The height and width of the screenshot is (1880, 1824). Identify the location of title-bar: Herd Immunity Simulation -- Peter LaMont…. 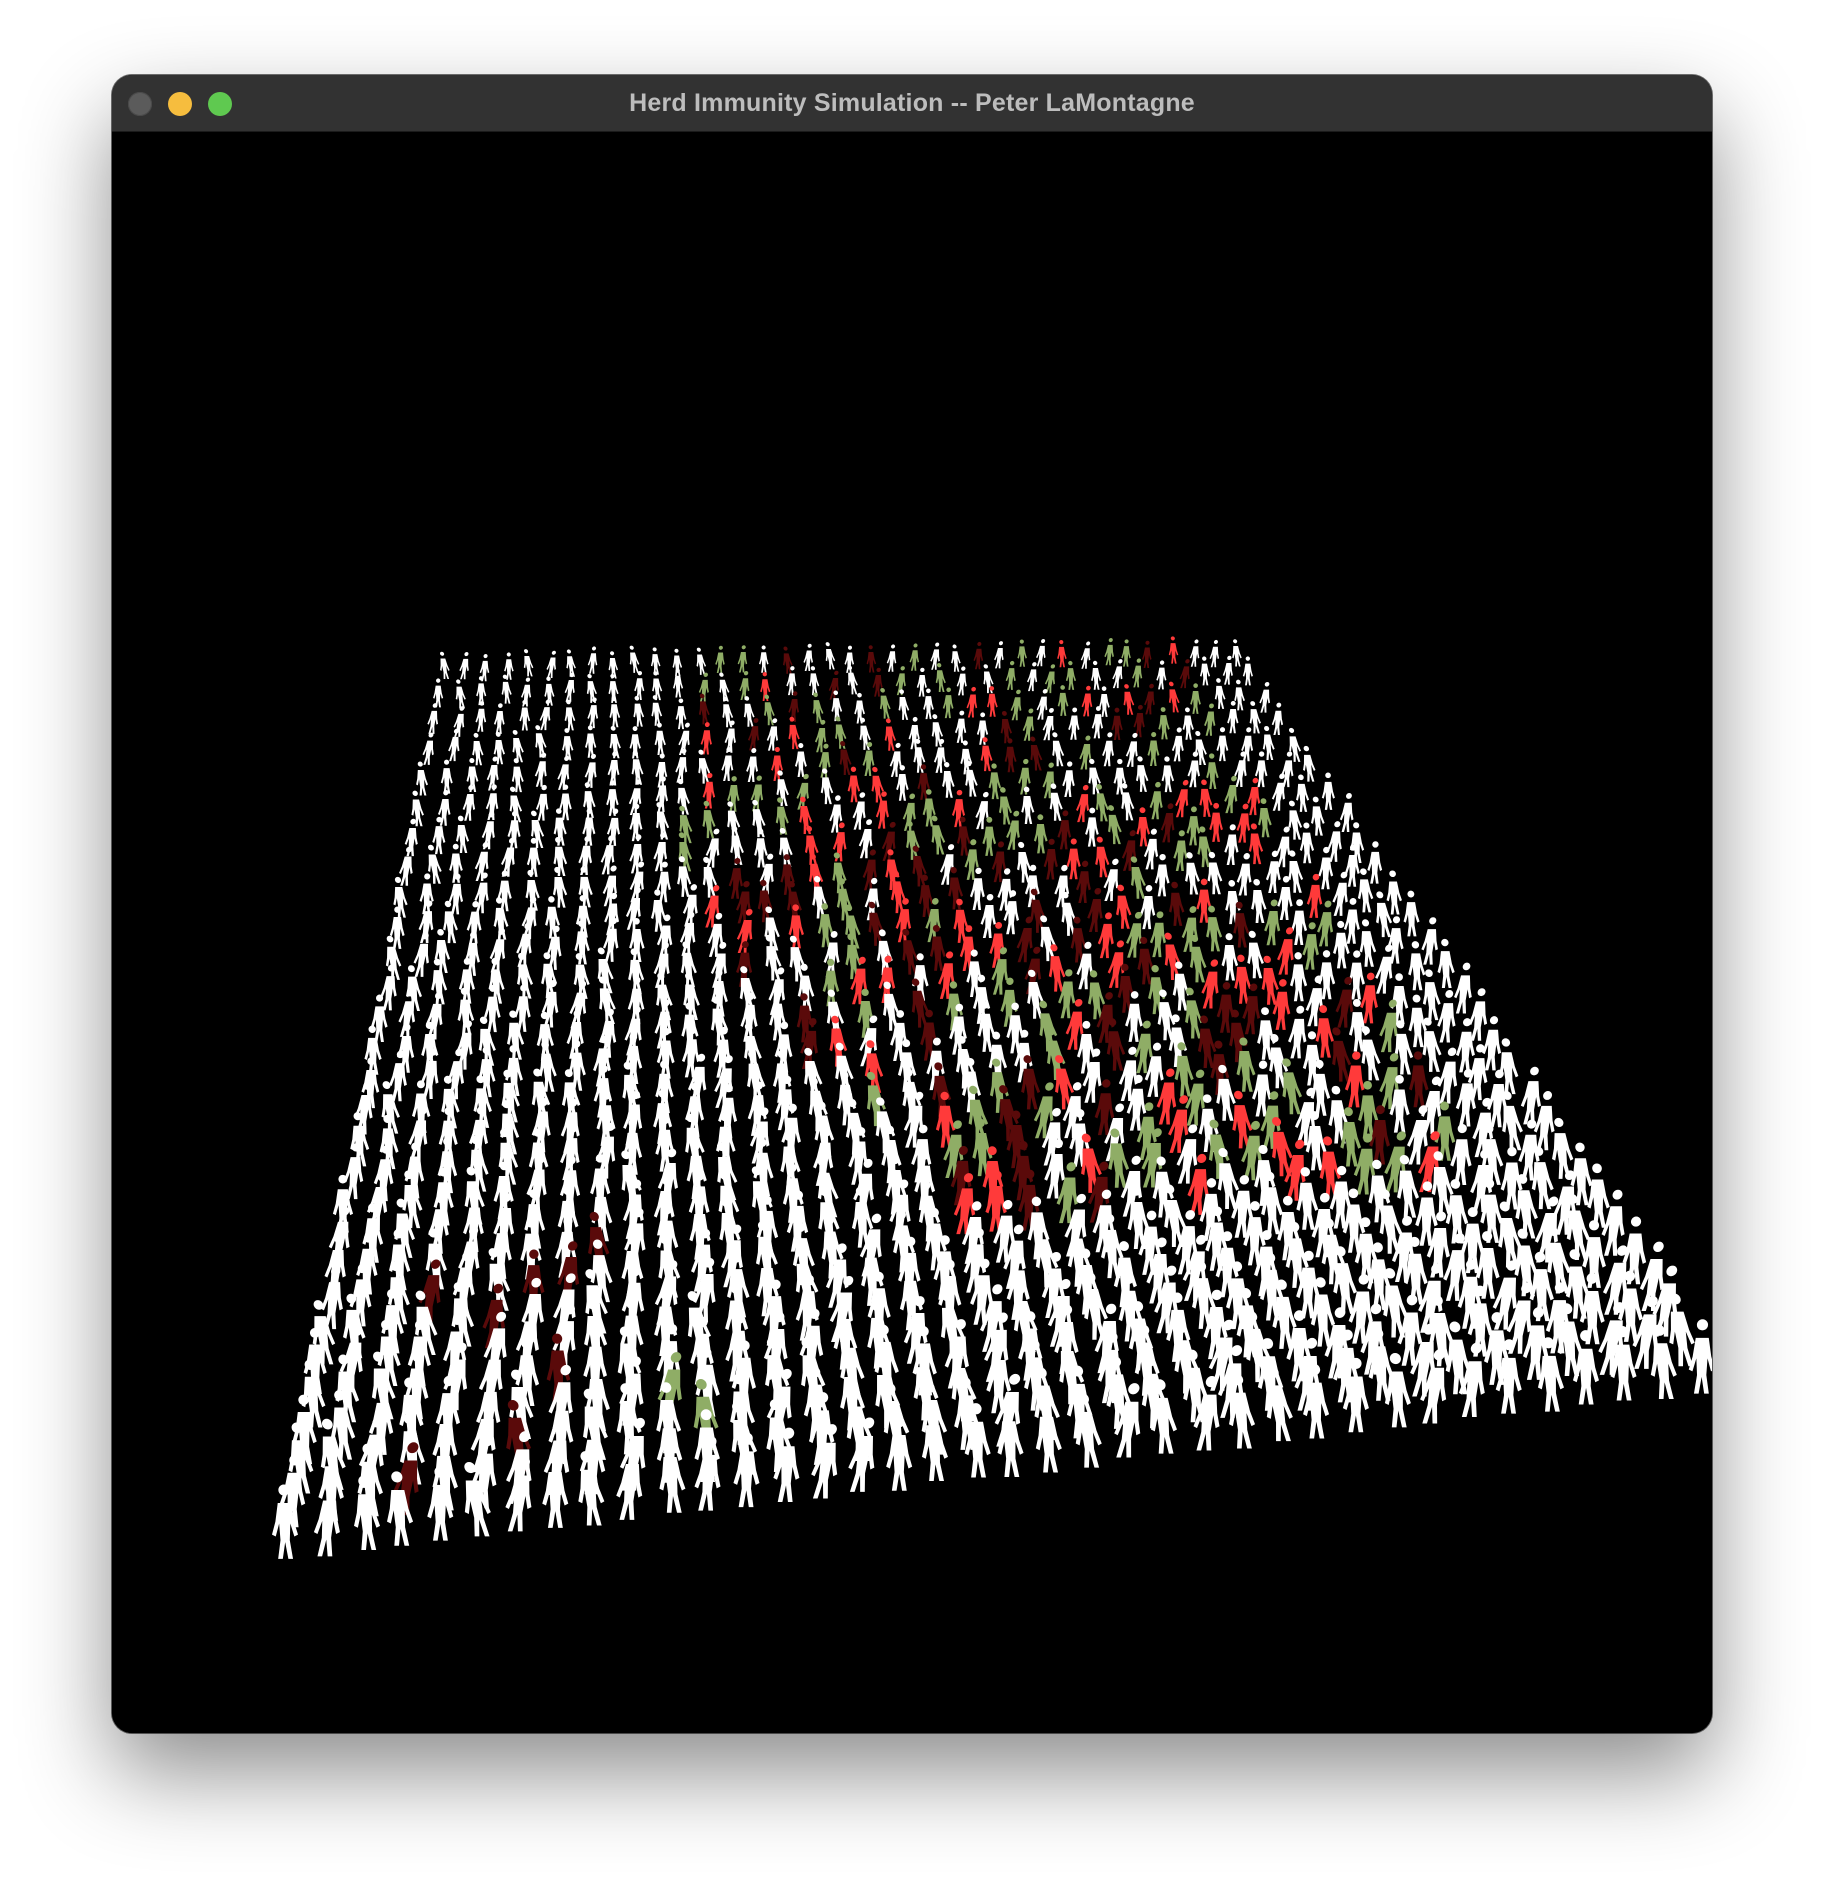
(912, 103).